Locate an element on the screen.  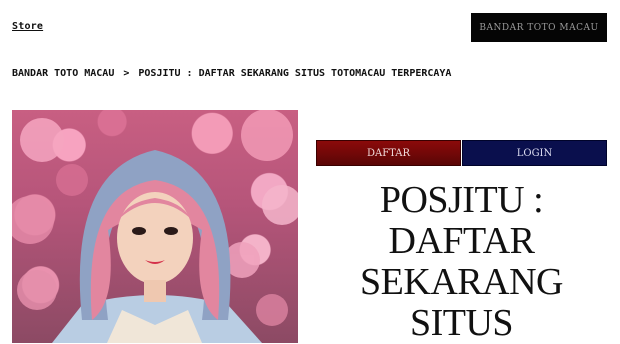
daftar-button: DAFTAR is located at coordinates (388, 153).